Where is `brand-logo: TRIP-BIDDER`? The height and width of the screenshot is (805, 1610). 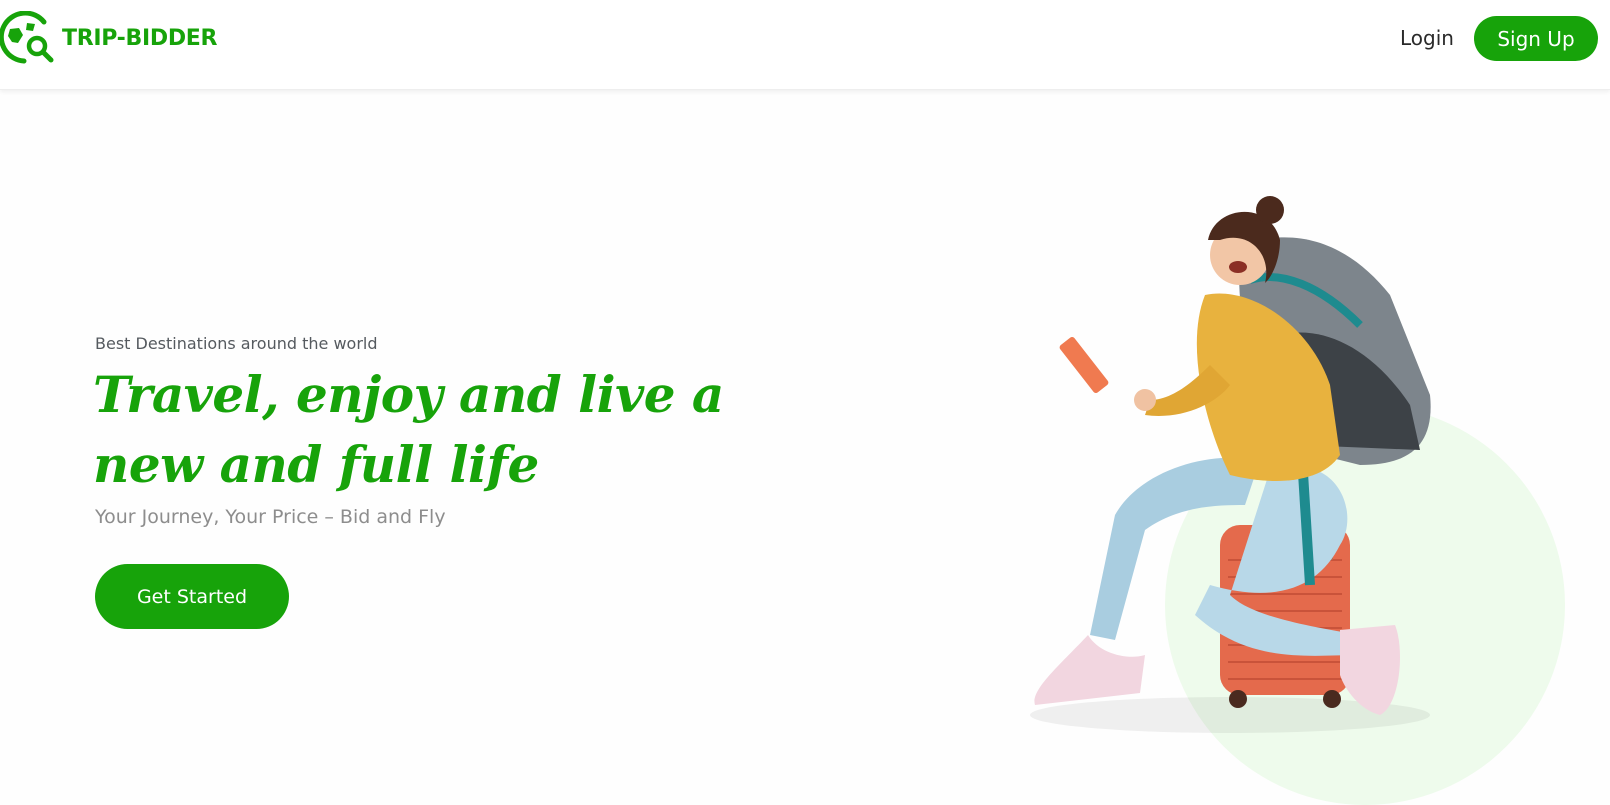 brand-logo: TRIP-BIDDER is located at coordinates (108, 38).